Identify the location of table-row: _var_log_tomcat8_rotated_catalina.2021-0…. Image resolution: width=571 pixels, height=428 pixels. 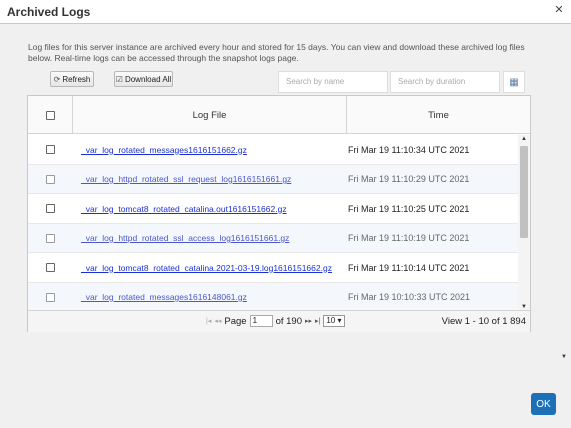
(273, 268).